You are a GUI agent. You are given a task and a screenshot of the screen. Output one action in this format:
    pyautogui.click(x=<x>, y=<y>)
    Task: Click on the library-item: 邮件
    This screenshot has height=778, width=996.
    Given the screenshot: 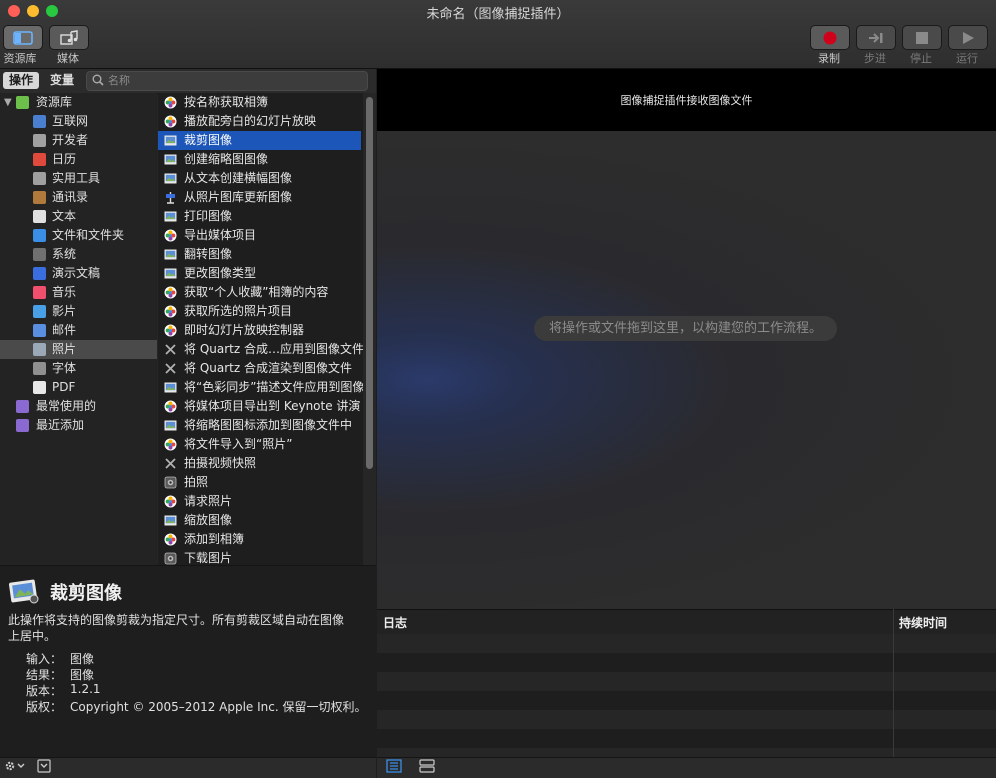 What is the action you would take?
    pyautogui.click(x=78, y=330)
    